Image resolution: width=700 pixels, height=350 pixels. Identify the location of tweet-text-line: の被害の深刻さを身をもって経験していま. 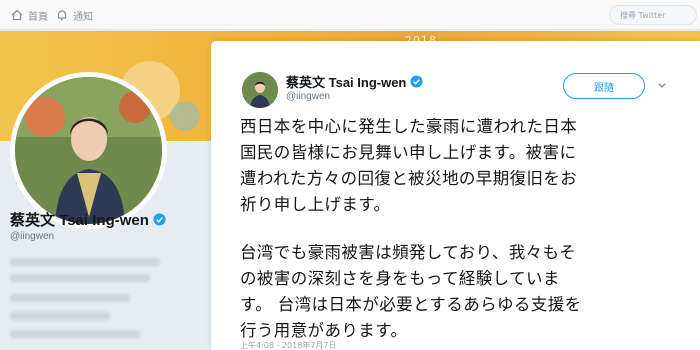
(400, 278).